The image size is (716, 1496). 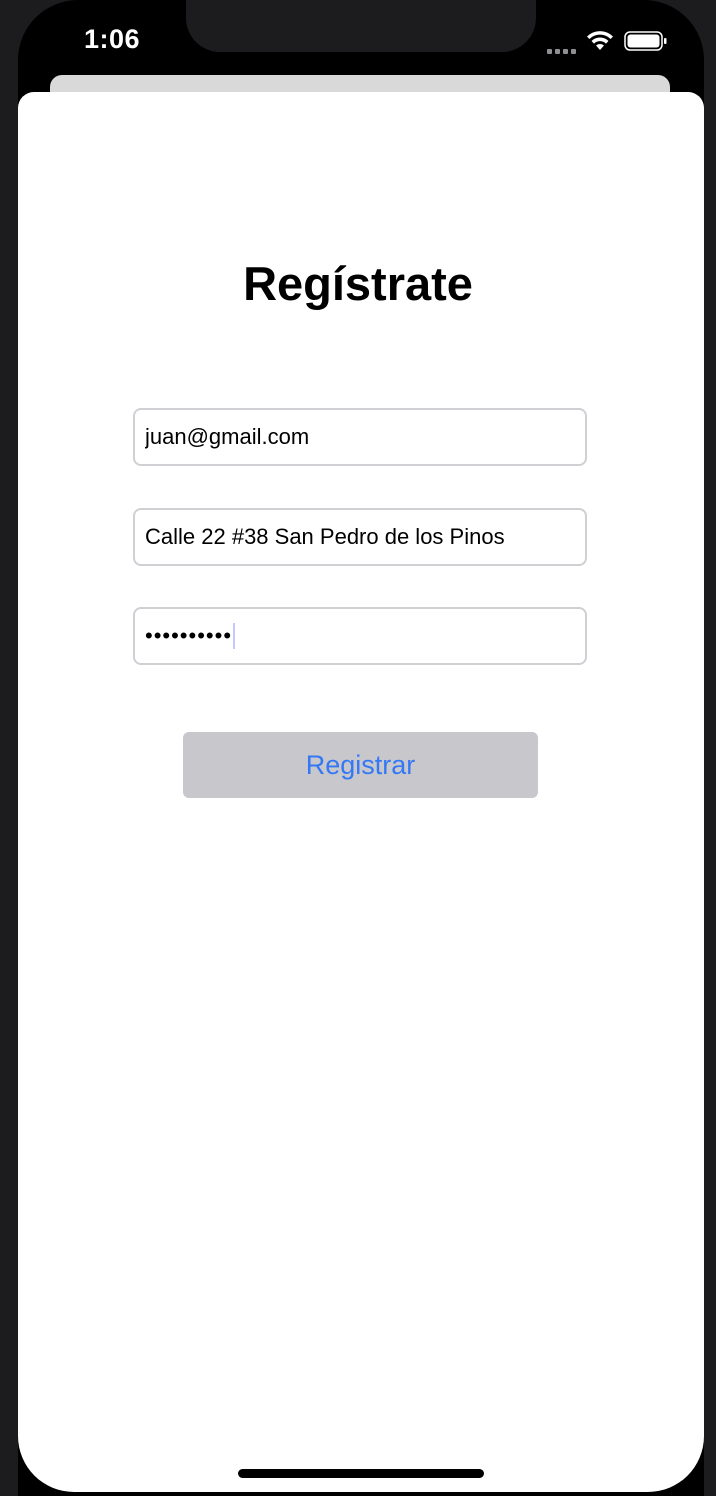 What do you see at coordinates (360, 636) in the screenshot?
I see `password-field: ••••••••••` at bounding box center [360, 636].